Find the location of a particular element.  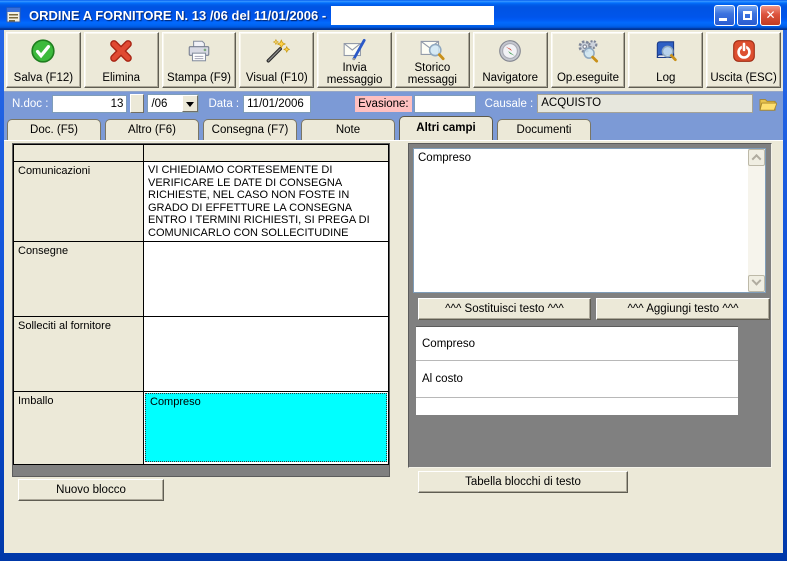

save-check-icon is located at coordinates (43, 51).